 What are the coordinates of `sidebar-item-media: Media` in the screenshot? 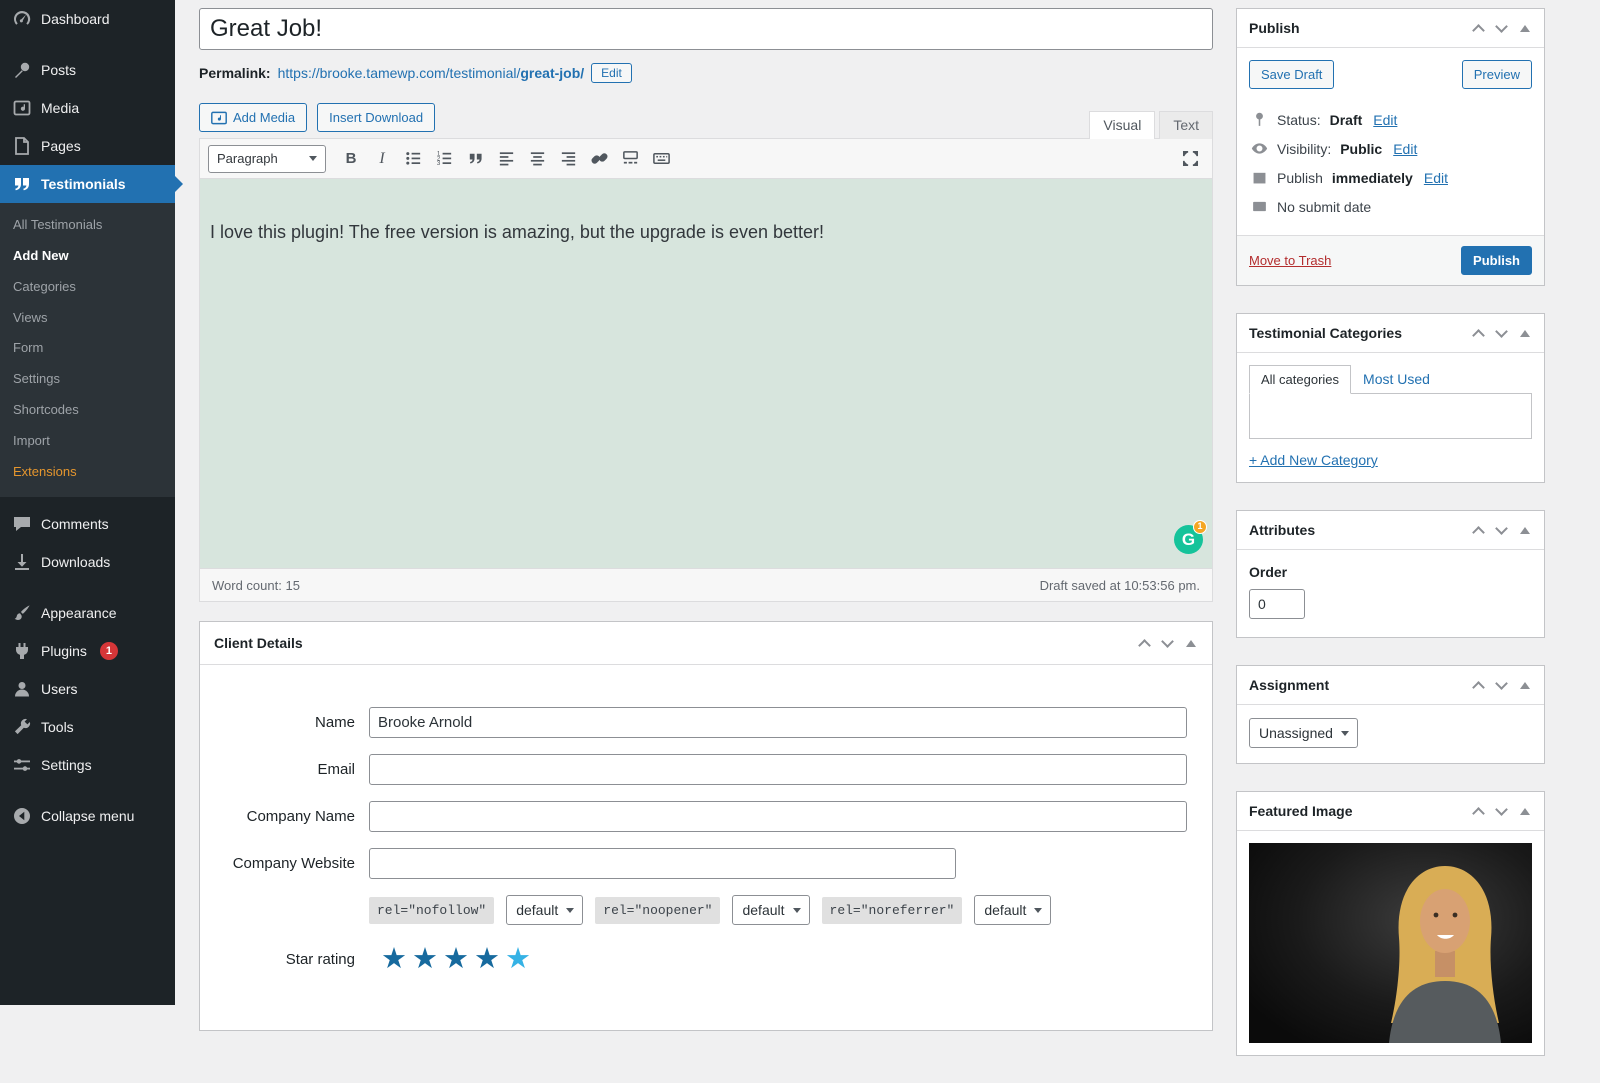 It's located at (87, 108).